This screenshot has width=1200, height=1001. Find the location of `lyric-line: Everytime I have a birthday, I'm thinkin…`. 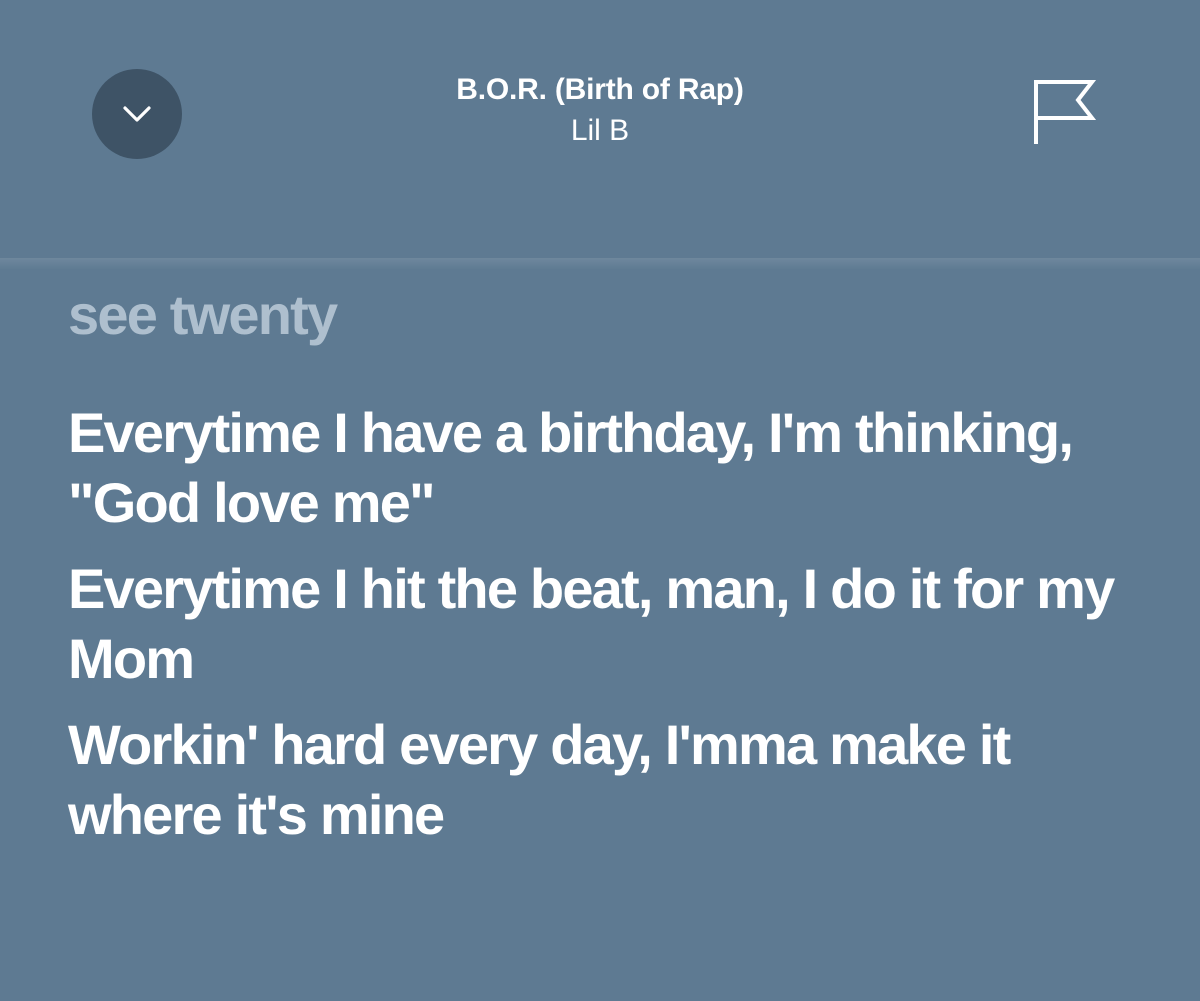

lyric-line: Everytime I have a birthday, I'm thinkin… is located at coordinates (608, 468).